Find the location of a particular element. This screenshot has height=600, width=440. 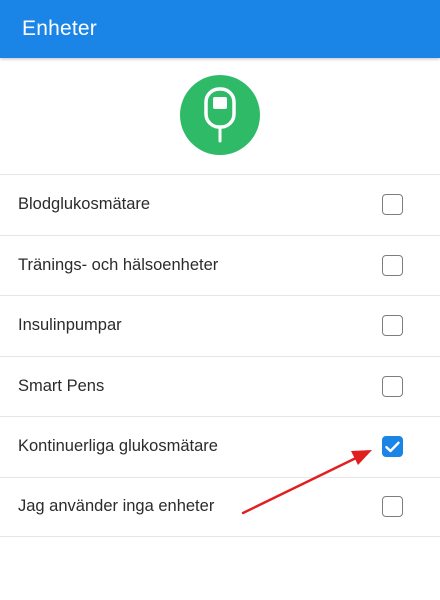

row-label: Blodglukosmätare is located at coordinates (84, 204).